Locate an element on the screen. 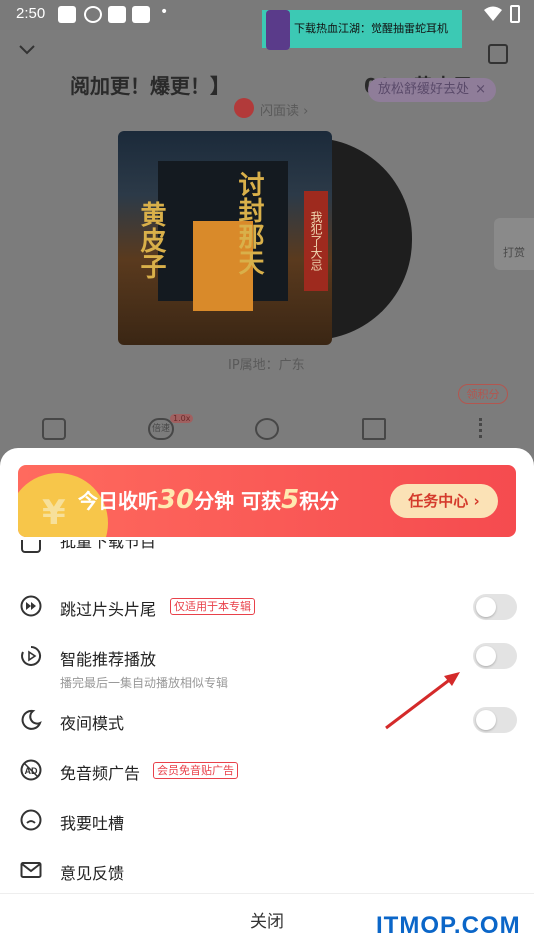 The width and height of the screenshot is (534, 950). list-item-batch-download: 批量下载节目 is located at coordinates (267, 555).